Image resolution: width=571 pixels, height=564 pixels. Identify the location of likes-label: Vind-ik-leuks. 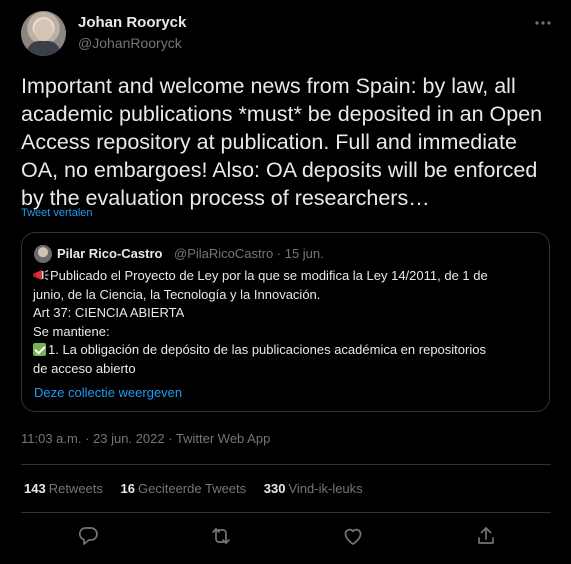
(325, 488).